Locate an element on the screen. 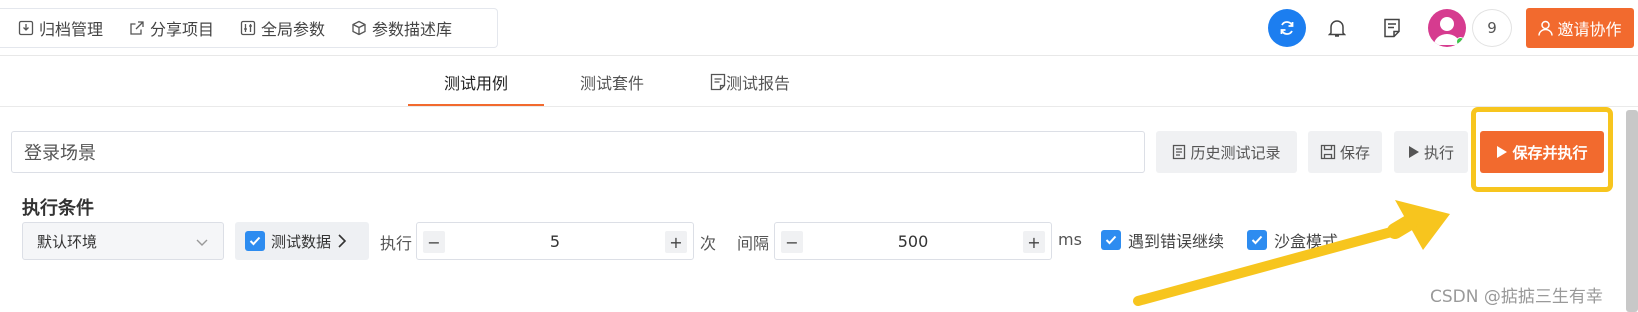 The image size is (1638, 312). tab-test-suites: 测试套件 is located at coordinates (612, 82).